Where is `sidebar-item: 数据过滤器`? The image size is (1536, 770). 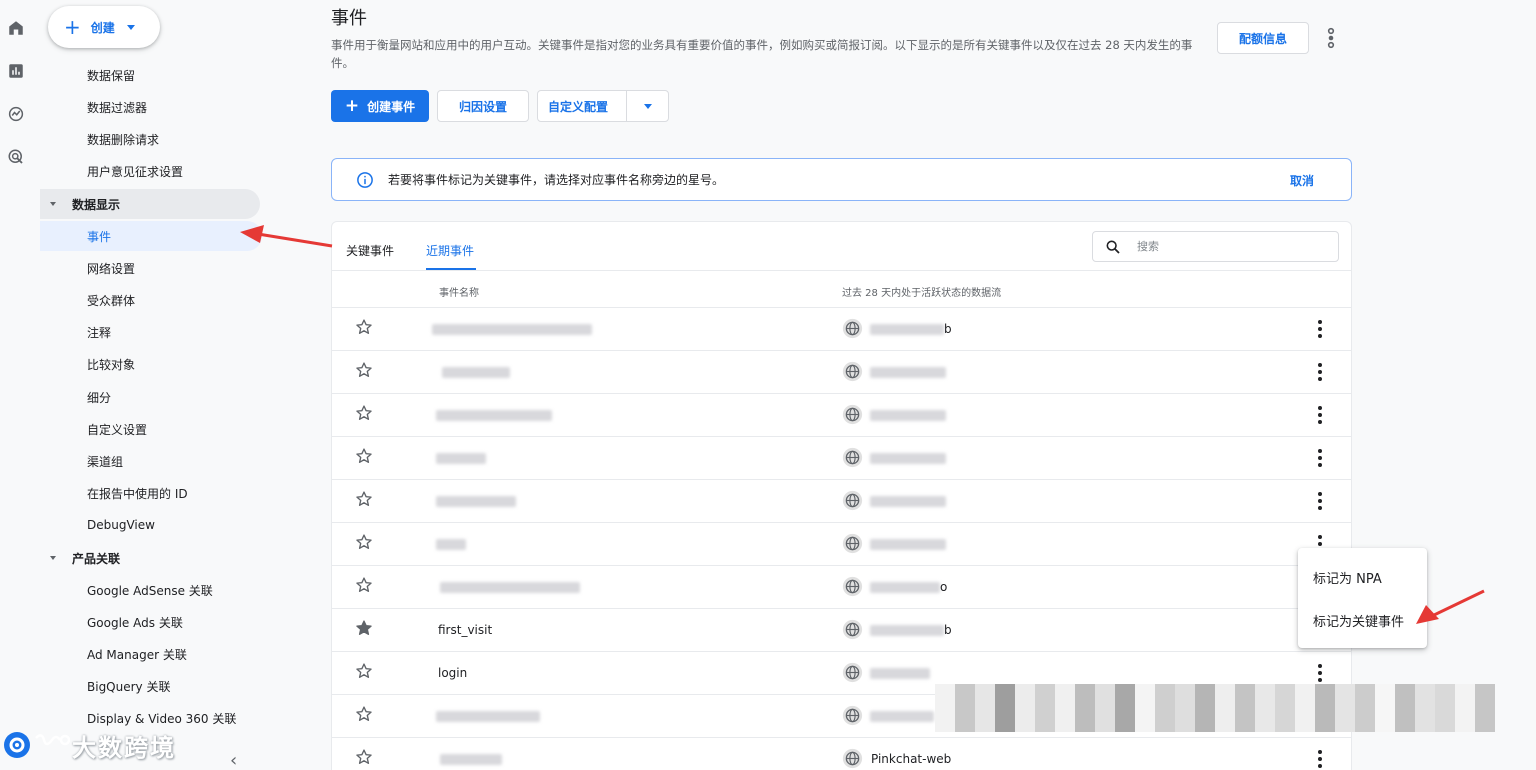
sidebar-item: 数据过滤器 is located at coordinates (151, 107).